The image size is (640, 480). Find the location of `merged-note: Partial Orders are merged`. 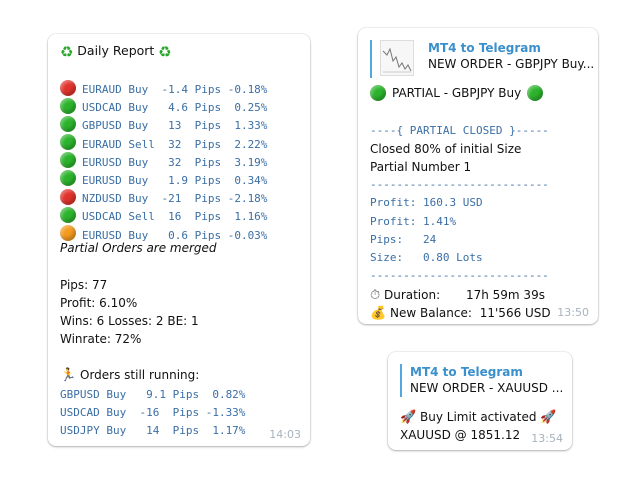

merged-note: Partial Orders are merged is located at coordinates (138, 248).